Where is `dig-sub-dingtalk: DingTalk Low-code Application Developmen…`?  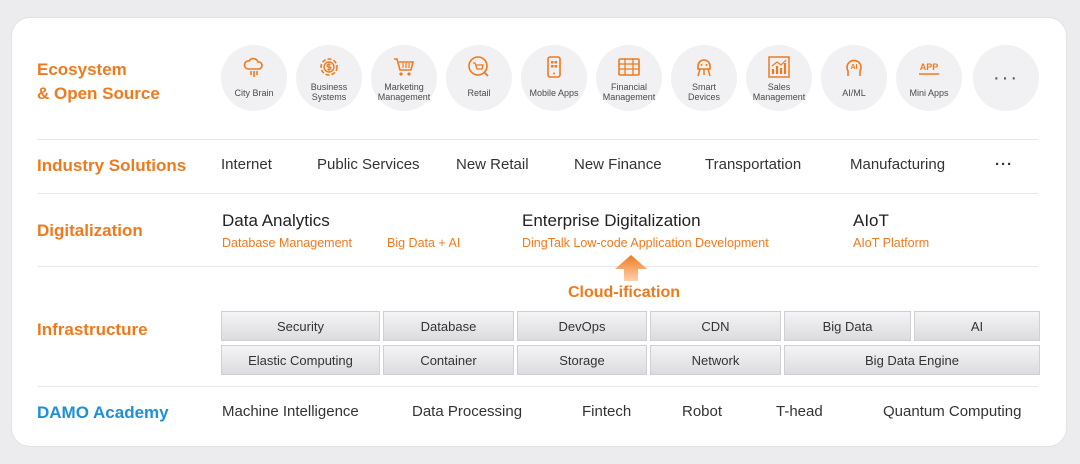 dig-sub-dingtalk: DingTalk Low-code Application Developmen… is located at coordinates (645, 243).